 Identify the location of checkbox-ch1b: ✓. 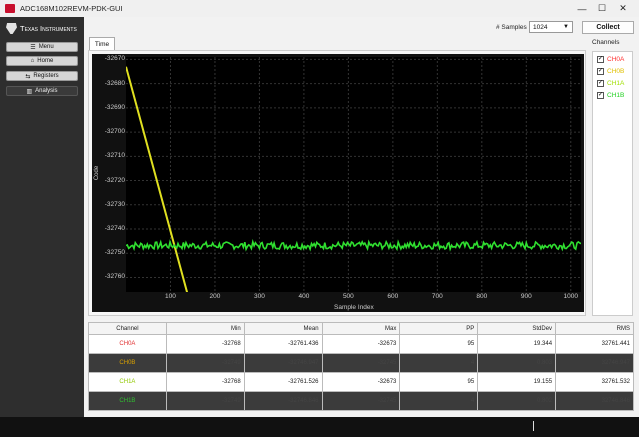
(600, 95).